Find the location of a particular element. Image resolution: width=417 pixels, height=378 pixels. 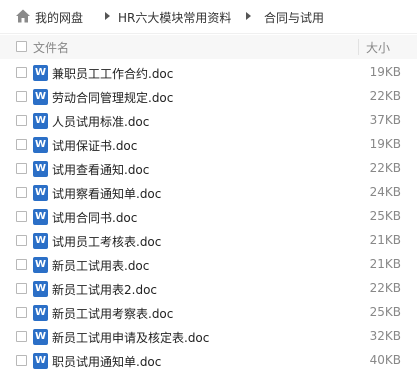

file-row: W 兼职员工工作合约.doc 19KB is located at coordinates (208, 73).